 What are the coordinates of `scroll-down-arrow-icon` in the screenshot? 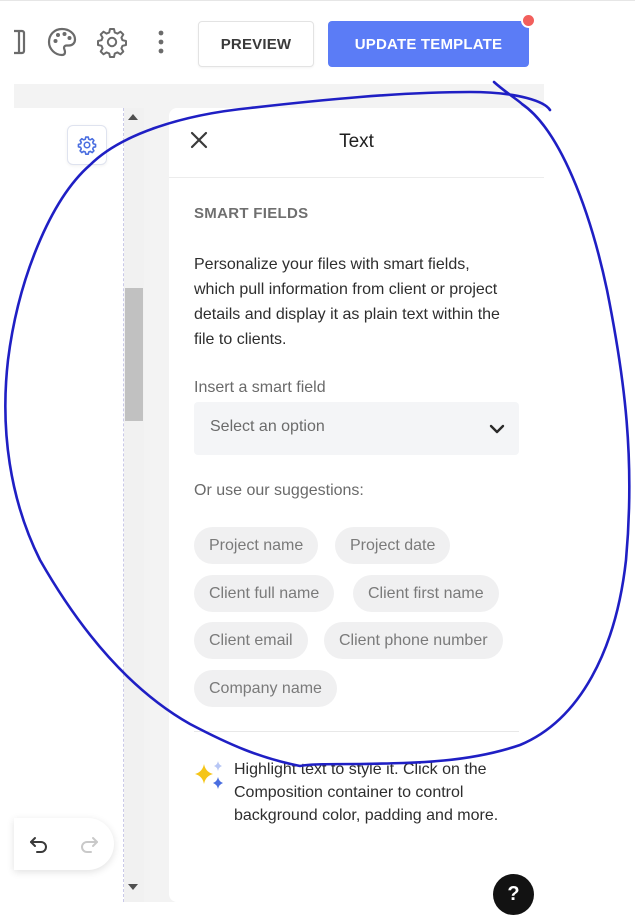 It's located at (133, 887).